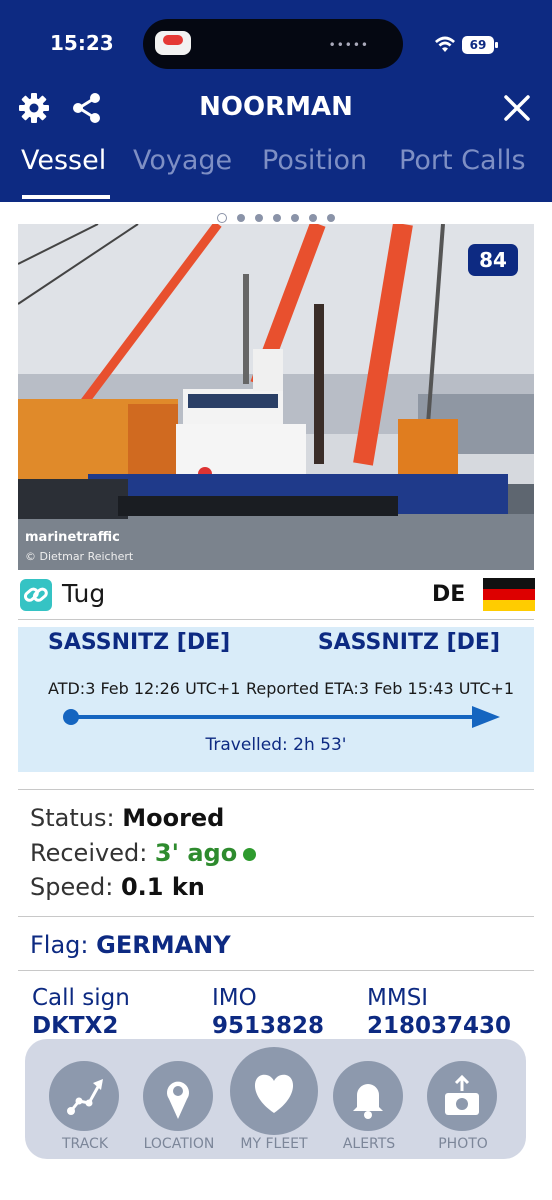 This screenshot has width=552, height=1200. I want to click on call-sign-label: Call sign, so click(81, 998).